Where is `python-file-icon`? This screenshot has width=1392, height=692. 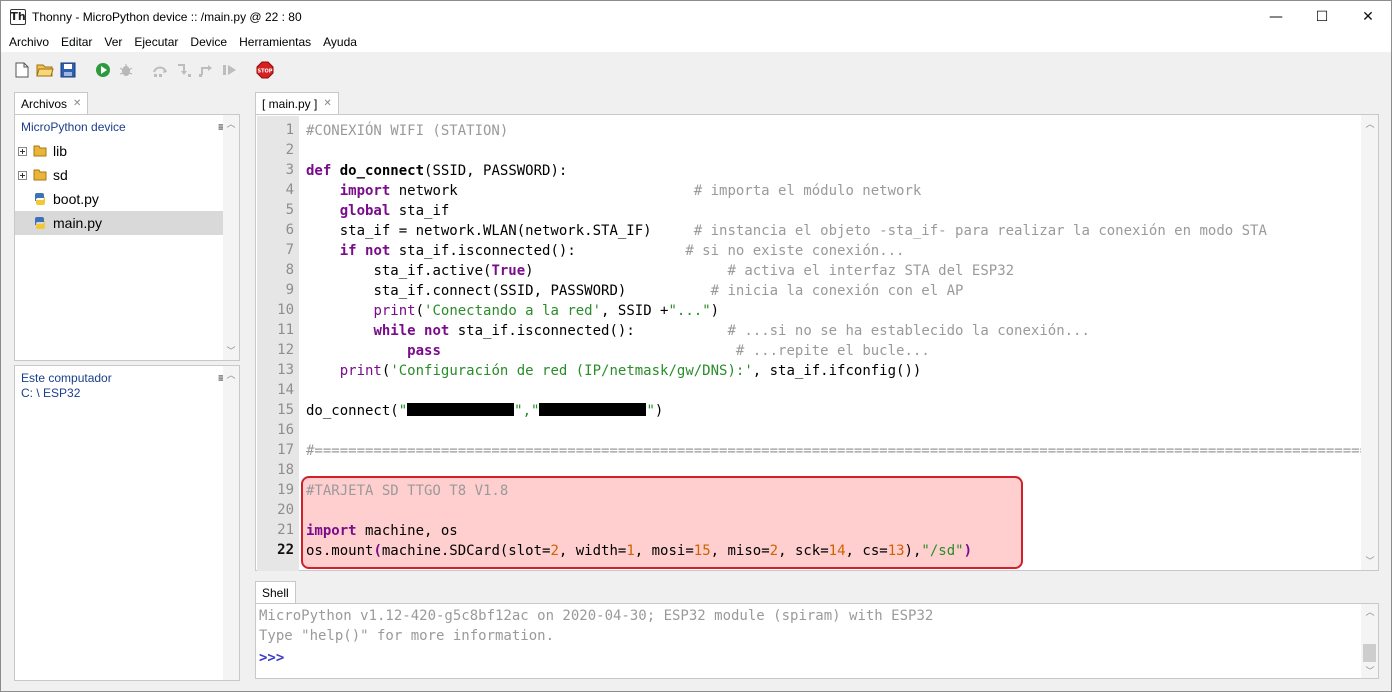
python-file-icon is located at coordinates (40, 199).